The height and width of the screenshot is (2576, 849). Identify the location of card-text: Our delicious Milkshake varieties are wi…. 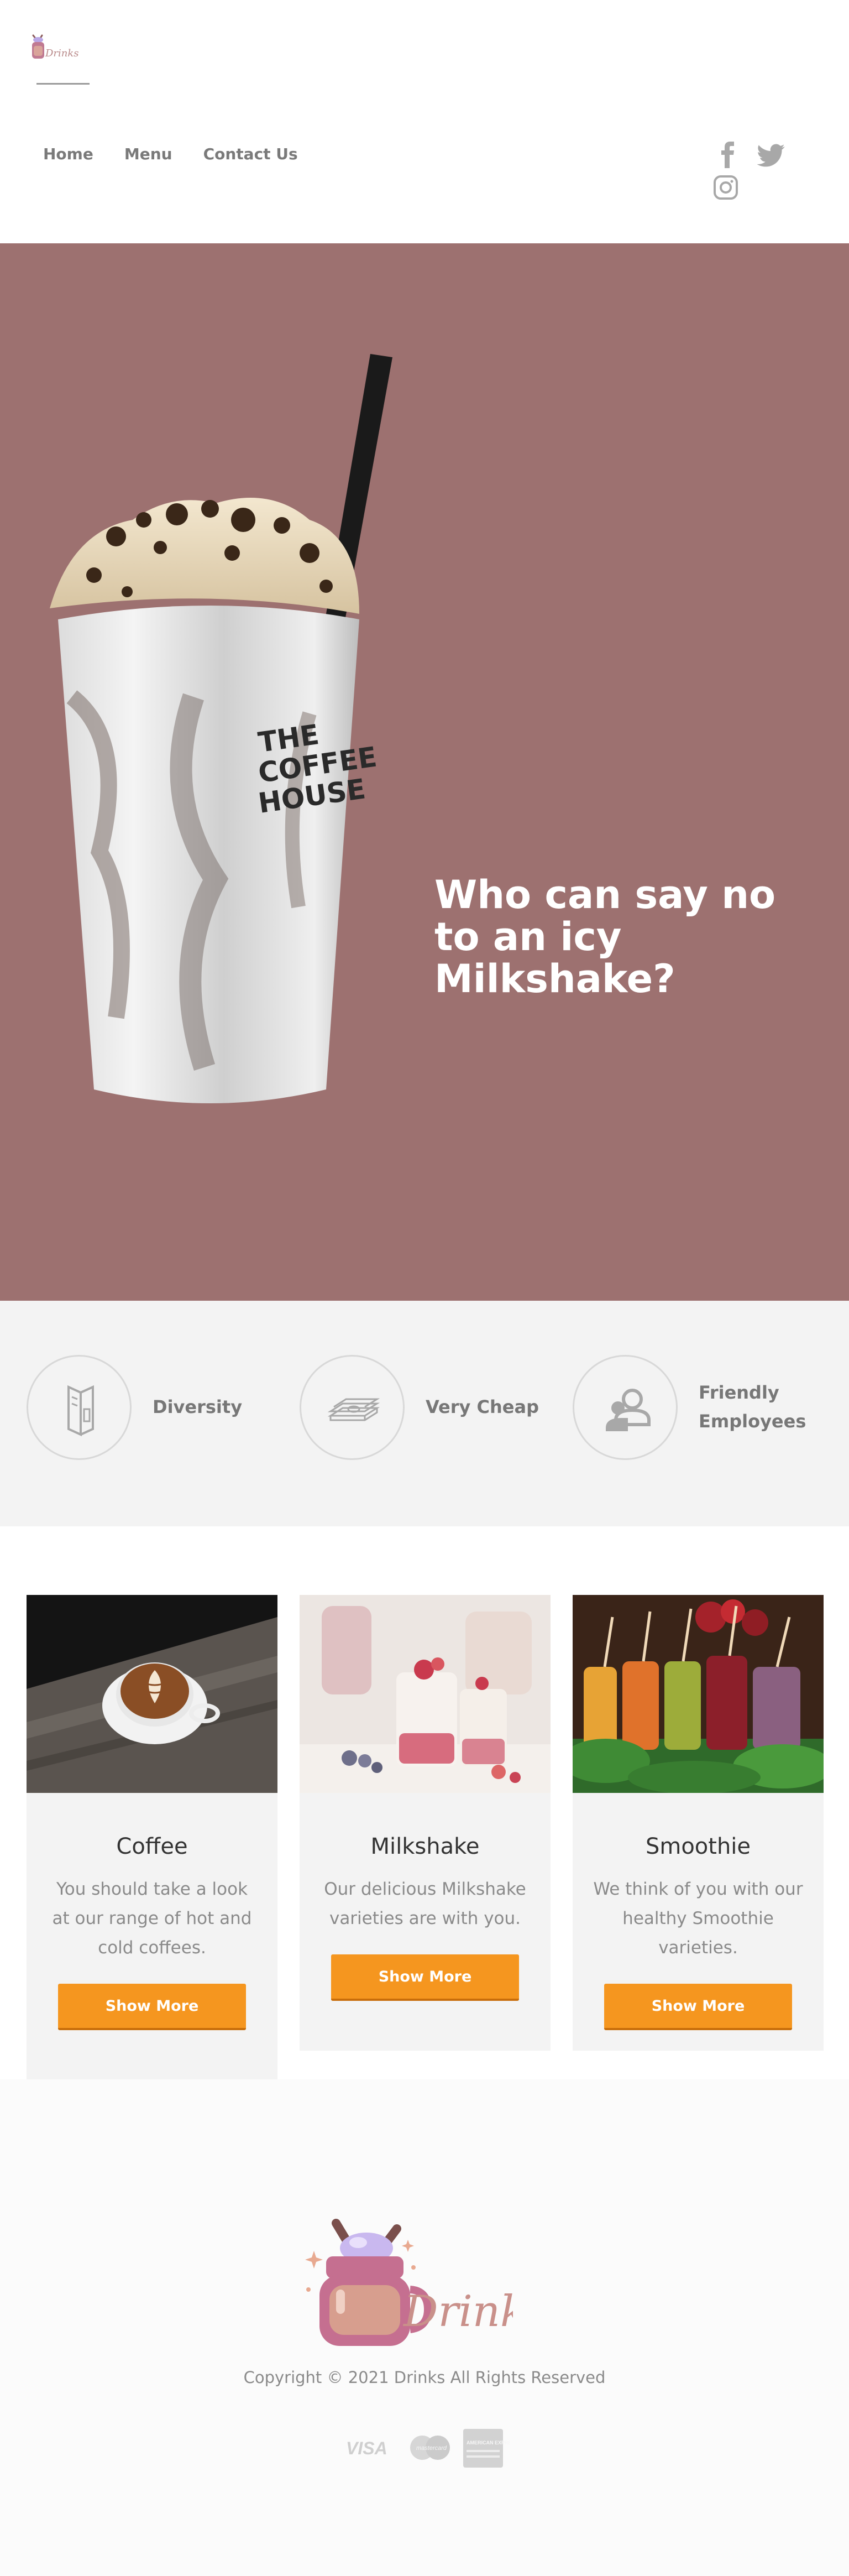
(425, 1903).